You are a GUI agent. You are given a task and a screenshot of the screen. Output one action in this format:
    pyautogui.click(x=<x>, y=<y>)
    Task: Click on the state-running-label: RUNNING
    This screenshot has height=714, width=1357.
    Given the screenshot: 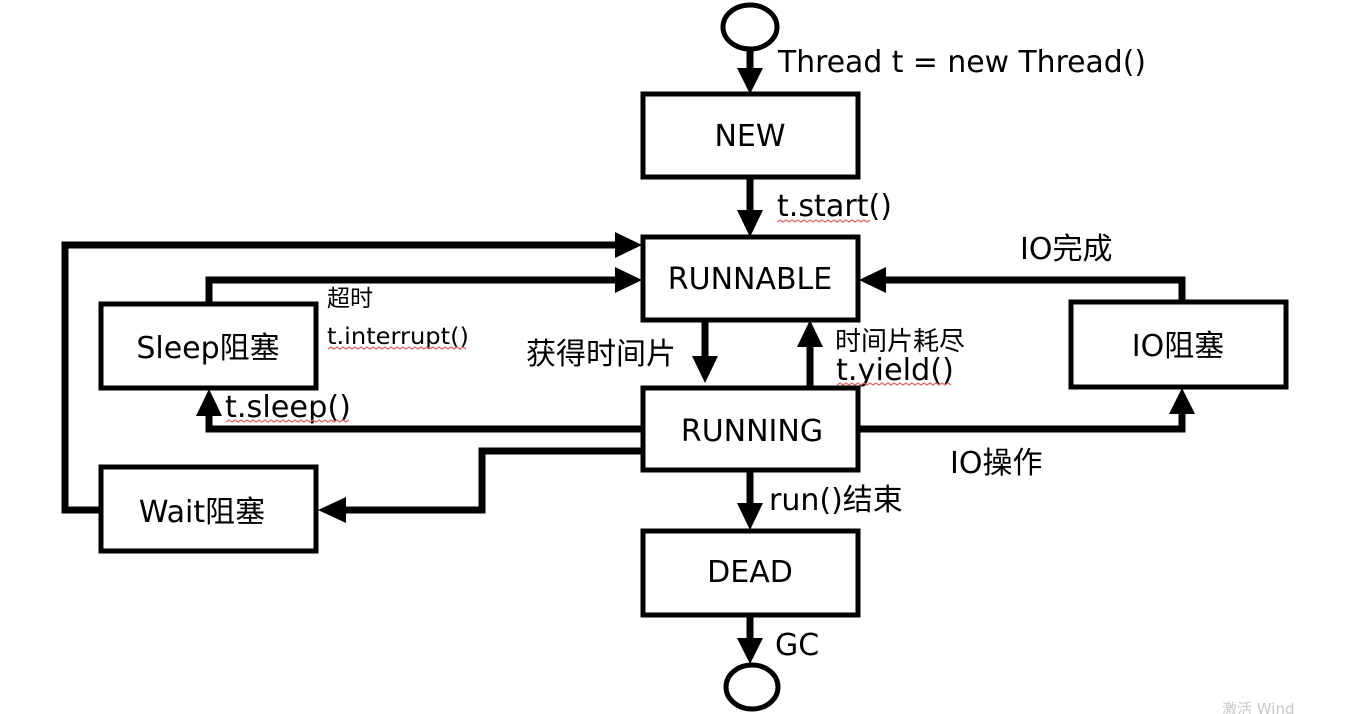 What is the action you would take?
    pyautogui.click(x=752, y=431)
    